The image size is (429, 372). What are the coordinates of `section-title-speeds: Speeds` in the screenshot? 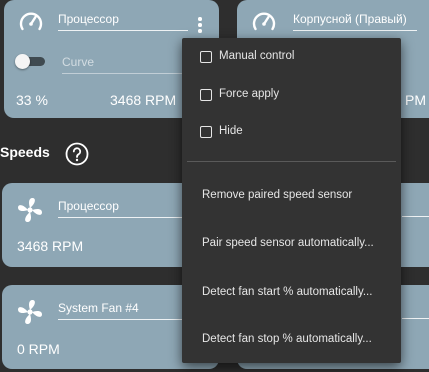 It's located at (25, 152).